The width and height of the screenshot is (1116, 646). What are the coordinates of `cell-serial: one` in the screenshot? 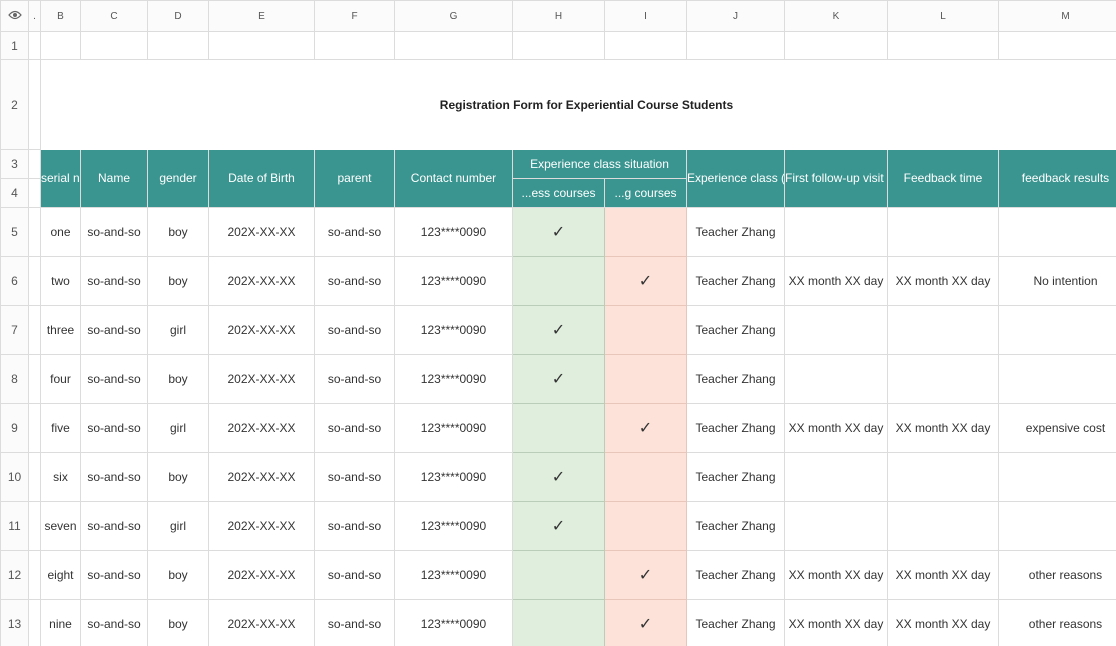 It's located at (60, 232).